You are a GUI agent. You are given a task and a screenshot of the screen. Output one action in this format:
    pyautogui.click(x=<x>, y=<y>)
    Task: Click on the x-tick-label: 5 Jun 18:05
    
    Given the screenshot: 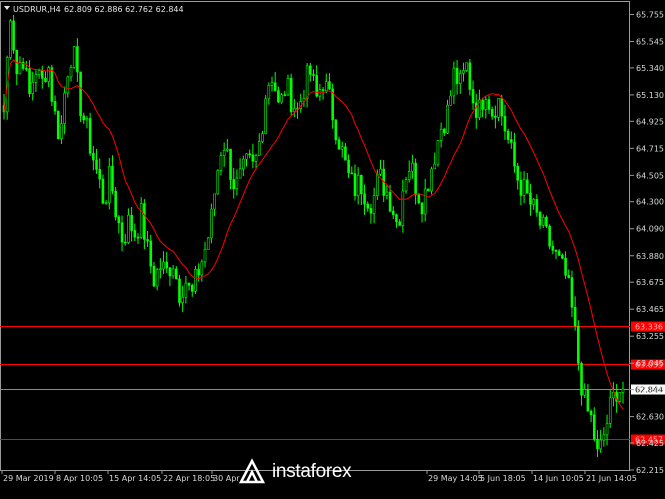 What is the action you would take?
    pyautogui.click(x=503, y=478)
    